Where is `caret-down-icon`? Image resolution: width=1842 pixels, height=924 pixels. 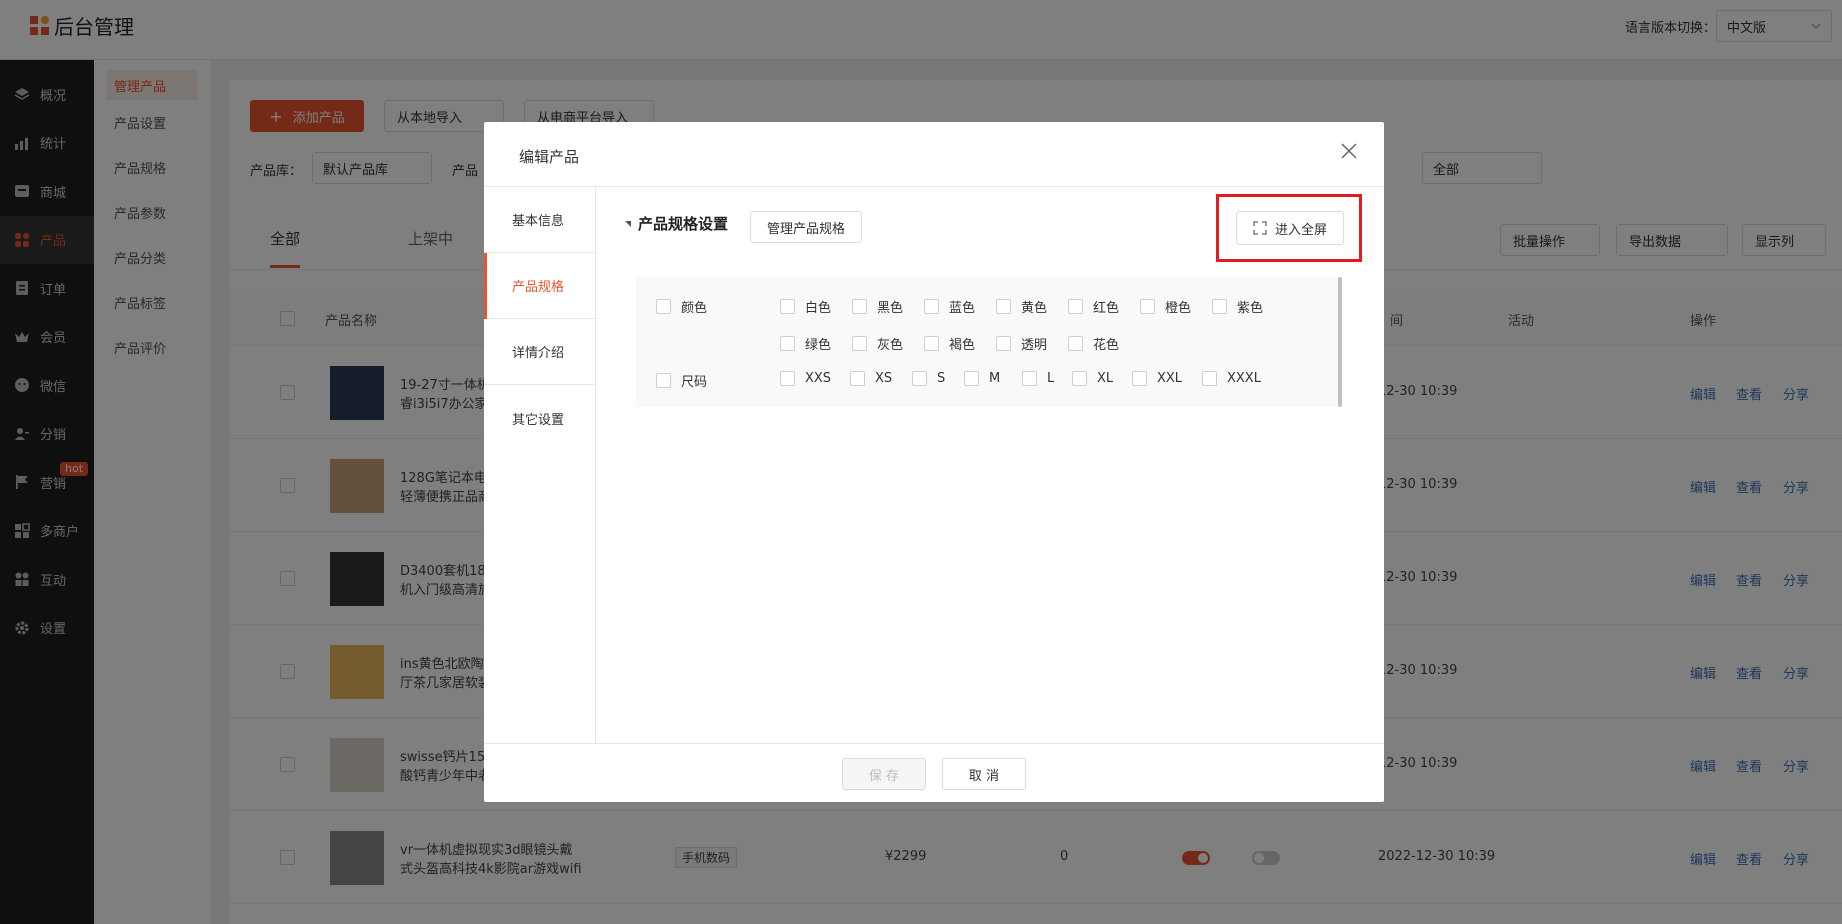 caret-down-icon is located at coordinates (628, 223).